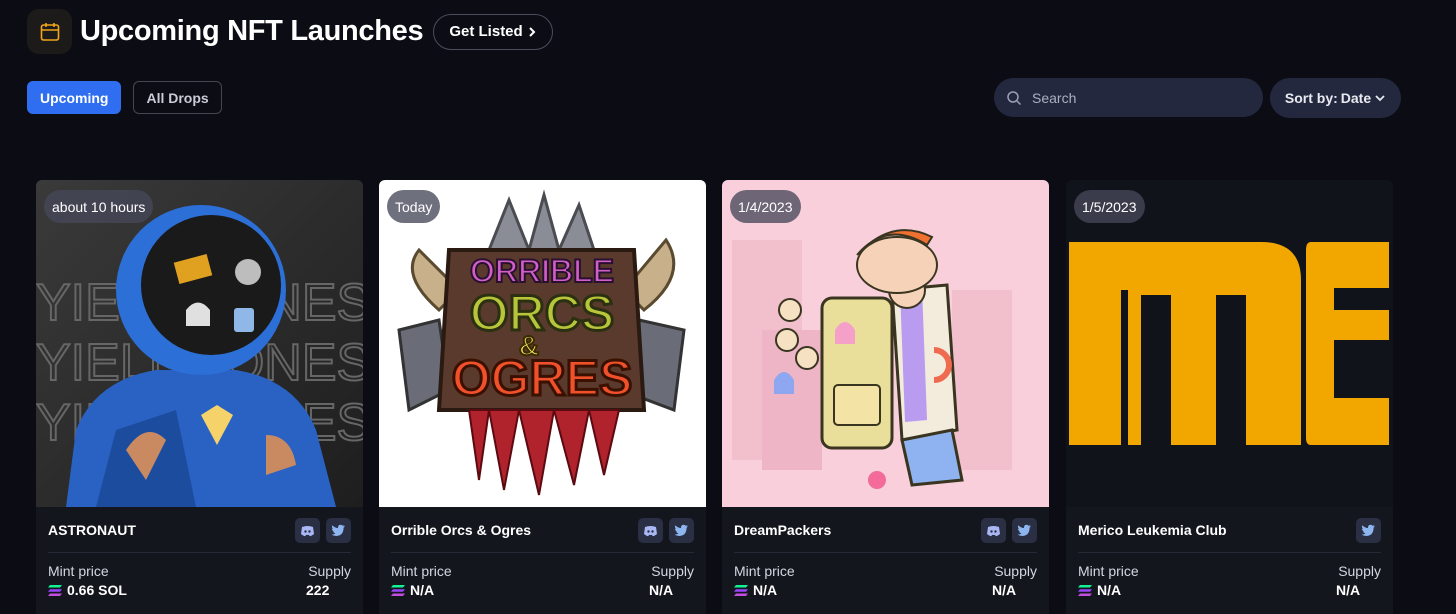 The width and height of the screenshot is (1456, 614). Describe the element at coordinates (199, 343) in the screenshot. I see `nft-image-astronaut: YIELDNONES YIELDNONES YIELDNONES` at that location.